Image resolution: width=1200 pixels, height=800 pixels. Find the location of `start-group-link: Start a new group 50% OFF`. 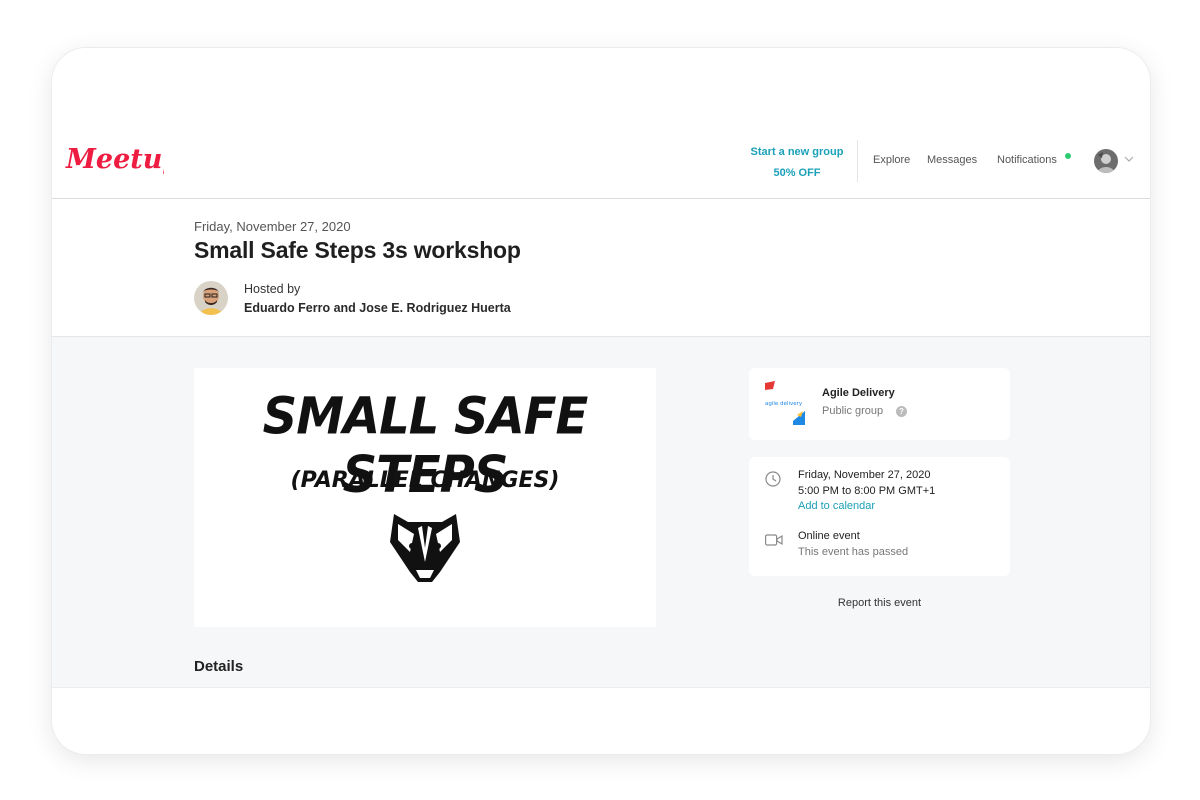

start-group-link: Start a new group 50% OFF is located at coordinates (797, 163).